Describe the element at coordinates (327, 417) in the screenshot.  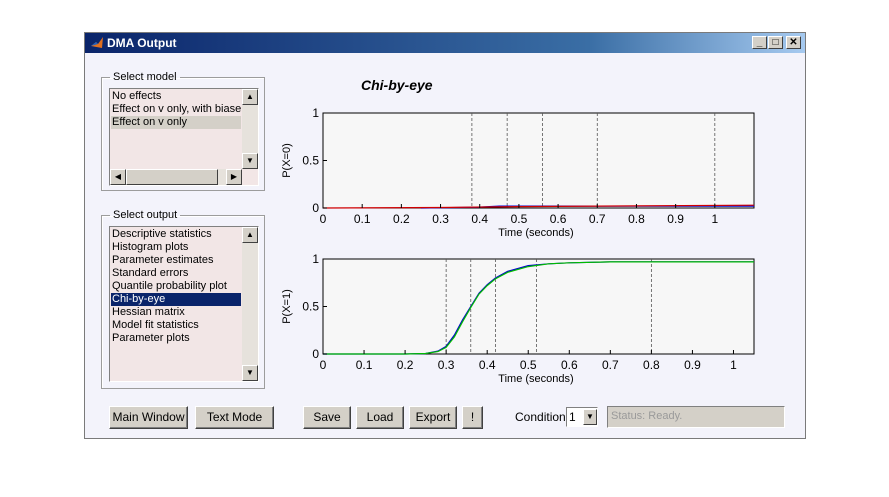
I see `save-button: Save` at that location.